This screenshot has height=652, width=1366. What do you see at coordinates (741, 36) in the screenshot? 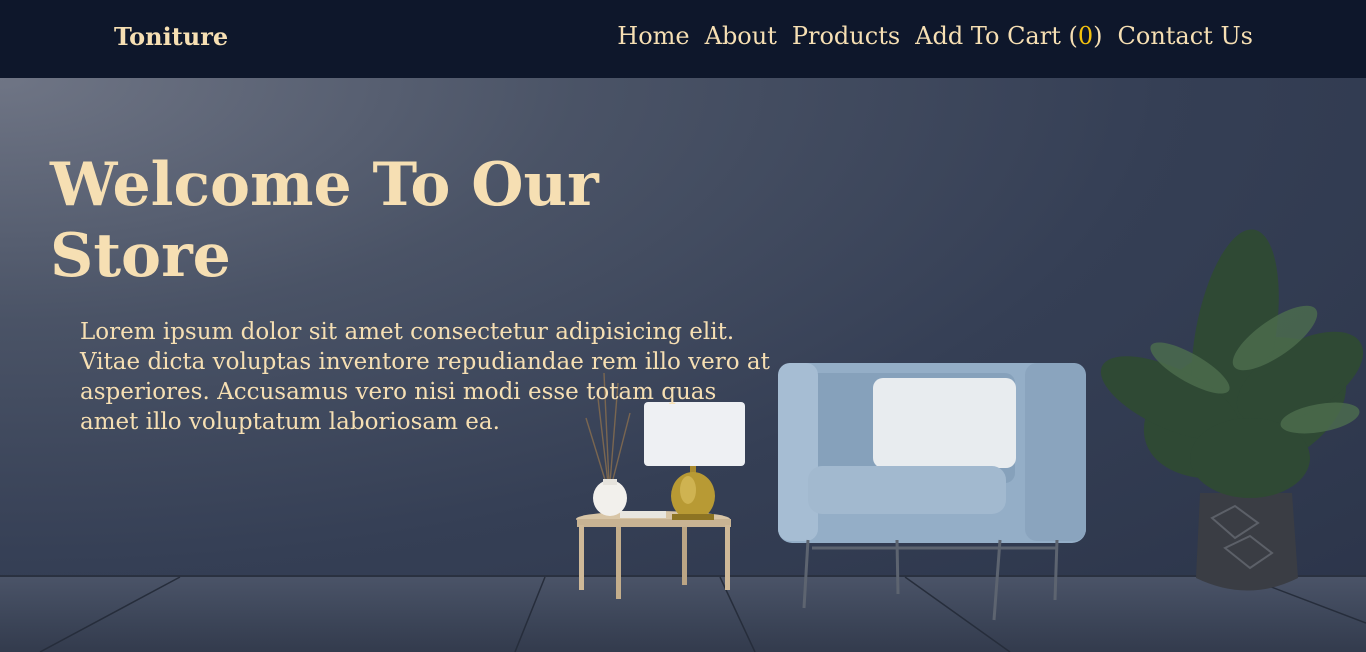
I see `nav-about-link: About` at bounding box center [741, 36].